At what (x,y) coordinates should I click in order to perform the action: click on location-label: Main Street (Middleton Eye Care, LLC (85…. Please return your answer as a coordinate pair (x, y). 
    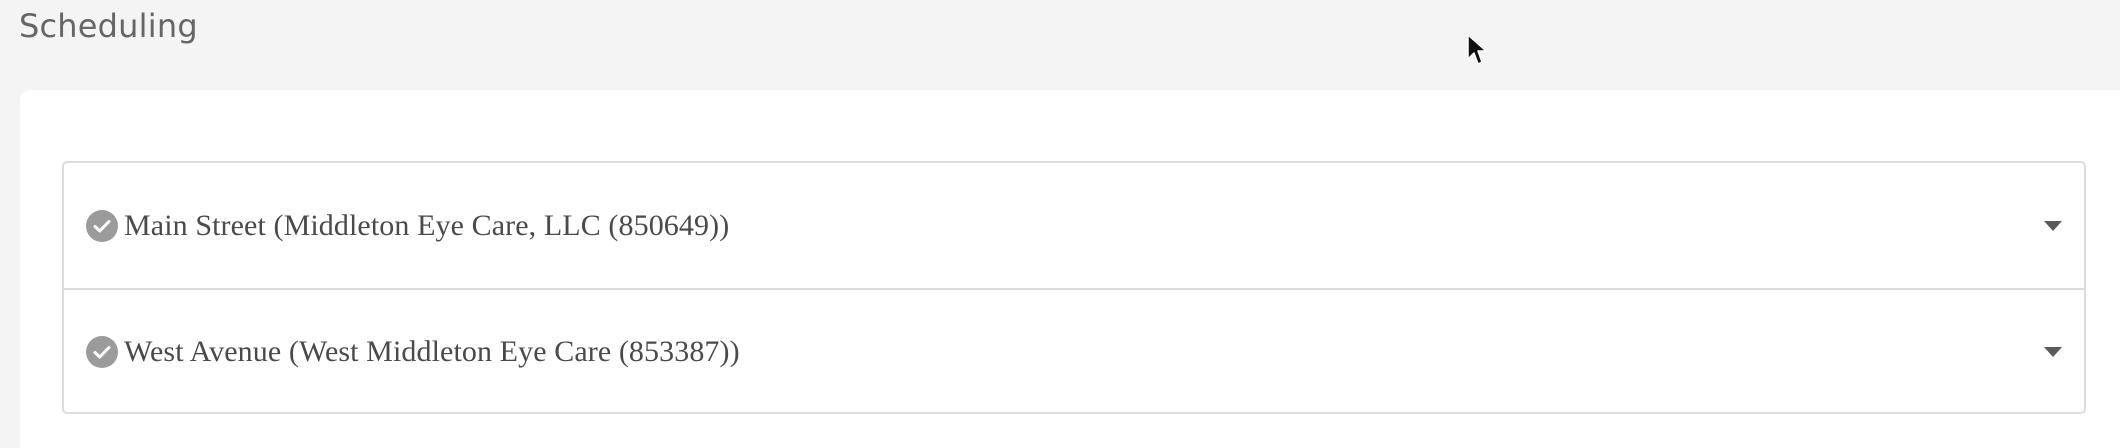
    Looking at the image, I should click on (427, 225).